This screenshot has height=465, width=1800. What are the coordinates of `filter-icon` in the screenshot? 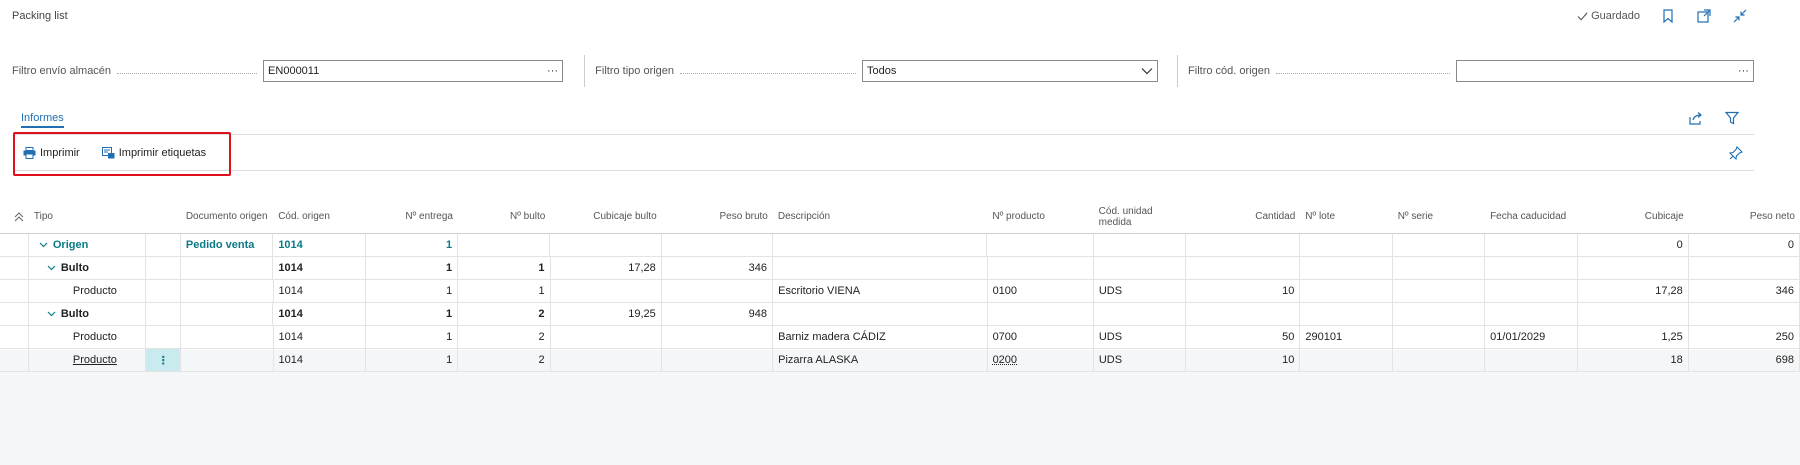 It's located at (1732, 118).